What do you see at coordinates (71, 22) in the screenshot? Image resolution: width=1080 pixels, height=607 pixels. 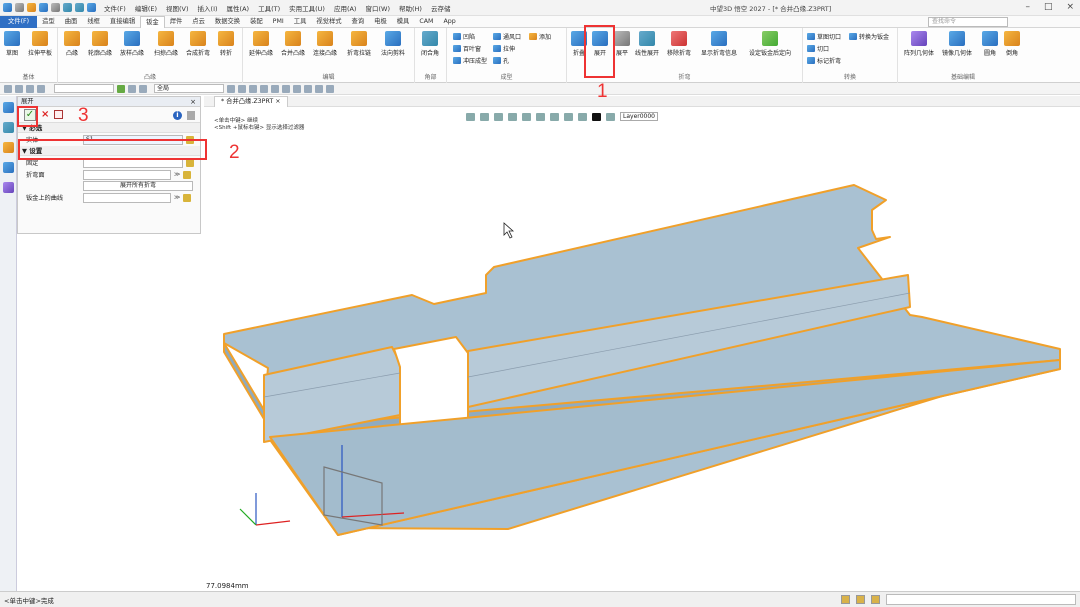 I see `tab-surface: 曲面` at bounding box center [71, 22].